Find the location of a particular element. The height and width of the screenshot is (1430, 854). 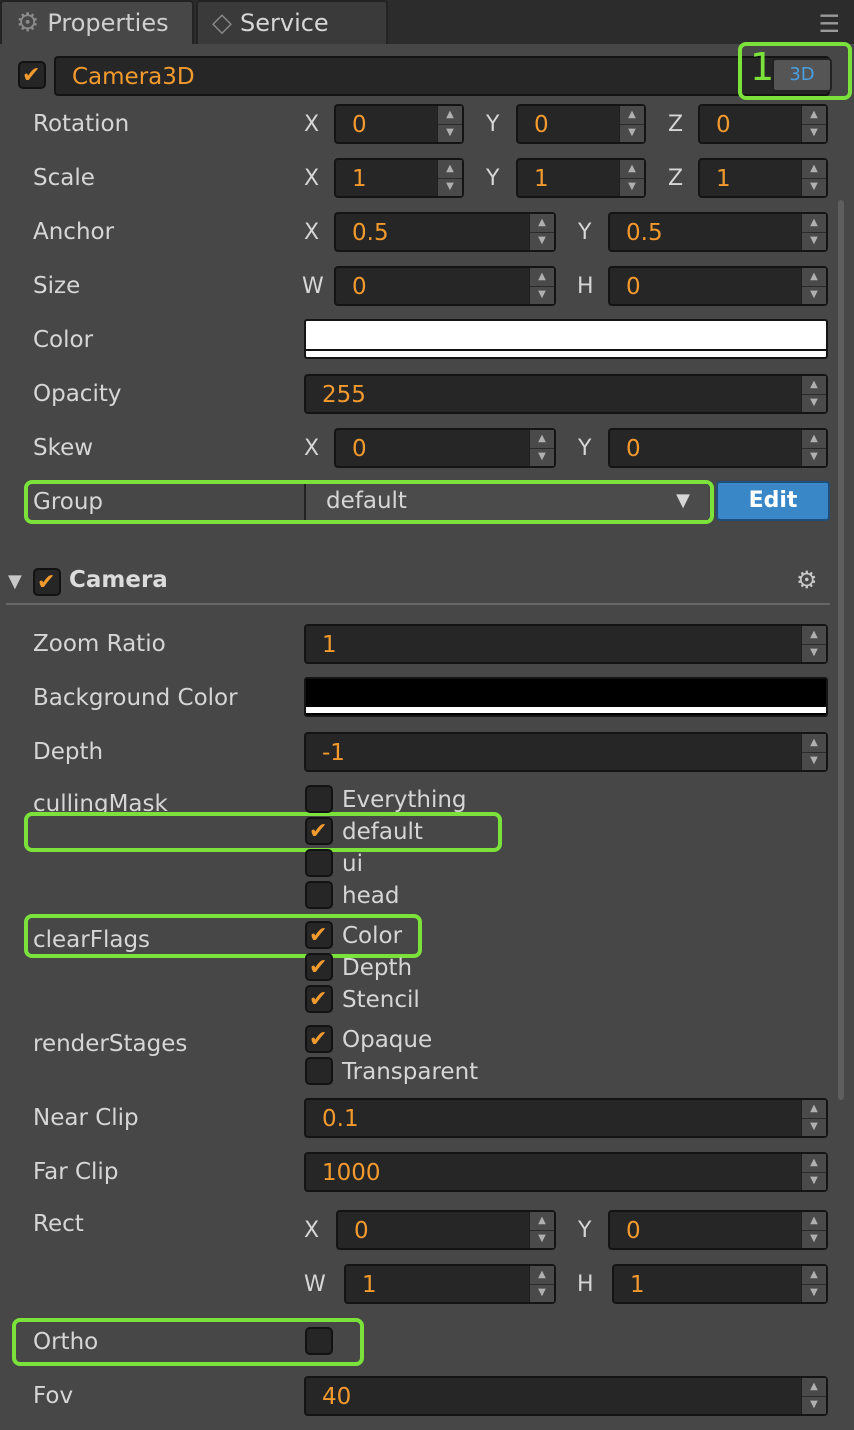

fov-input: 40 ▲ ▼ is located at coordinates (566, 1396).